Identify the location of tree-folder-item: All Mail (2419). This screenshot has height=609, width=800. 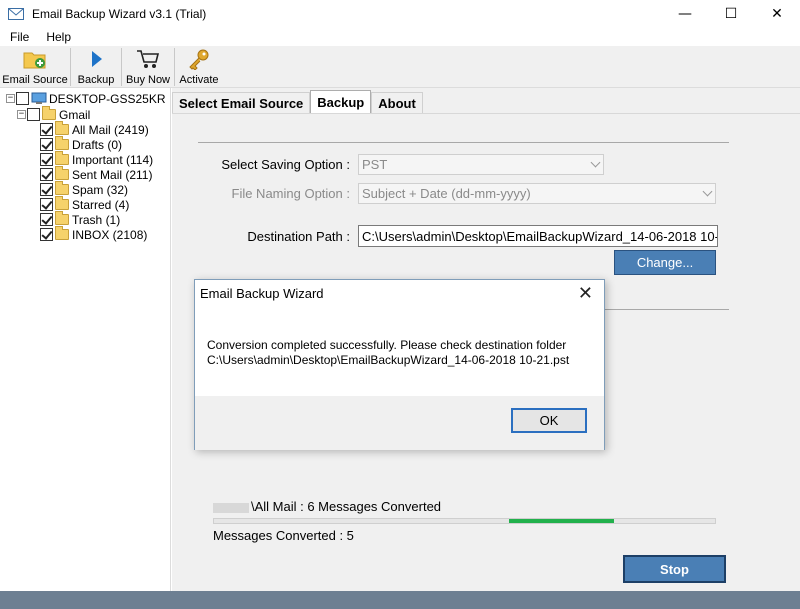
(94, 129).